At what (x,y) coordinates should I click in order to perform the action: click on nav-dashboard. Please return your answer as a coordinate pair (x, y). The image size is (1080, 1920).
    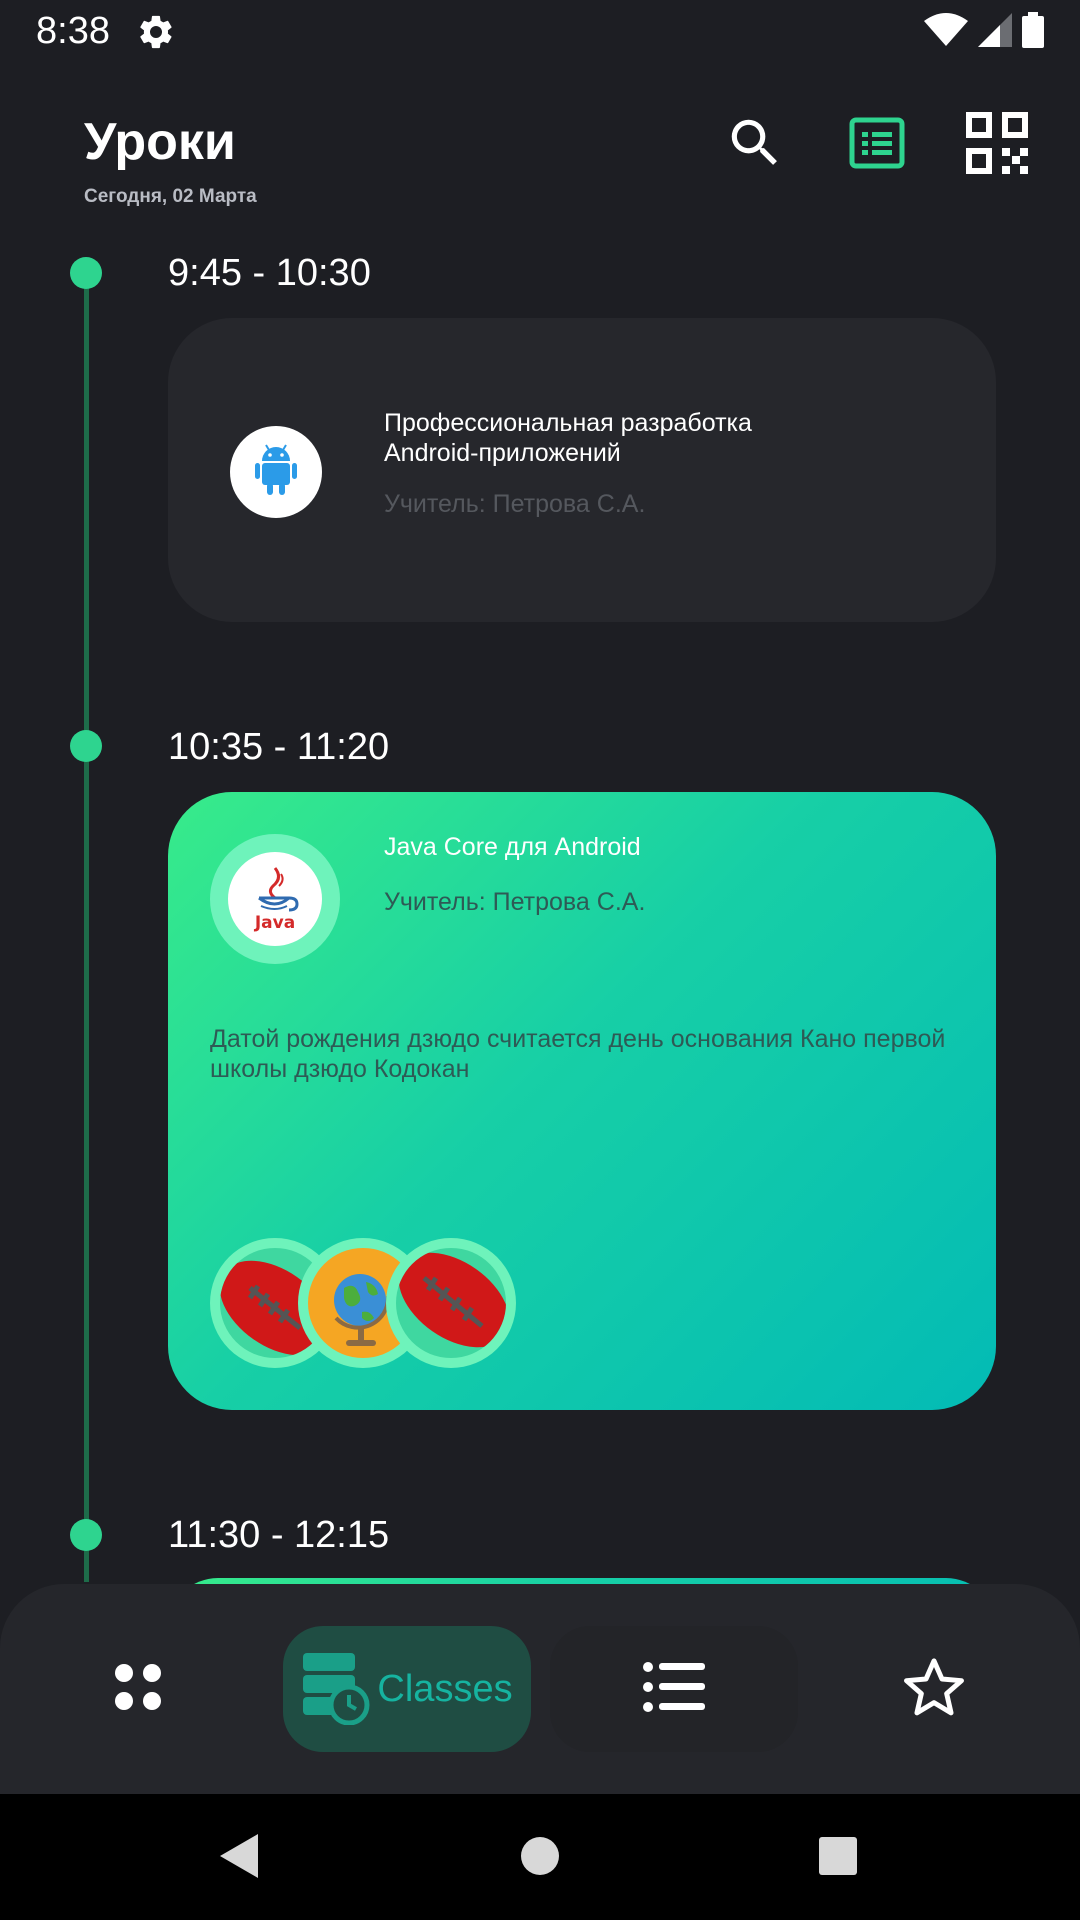
    Looking at the image, I should click on (138, 1689).